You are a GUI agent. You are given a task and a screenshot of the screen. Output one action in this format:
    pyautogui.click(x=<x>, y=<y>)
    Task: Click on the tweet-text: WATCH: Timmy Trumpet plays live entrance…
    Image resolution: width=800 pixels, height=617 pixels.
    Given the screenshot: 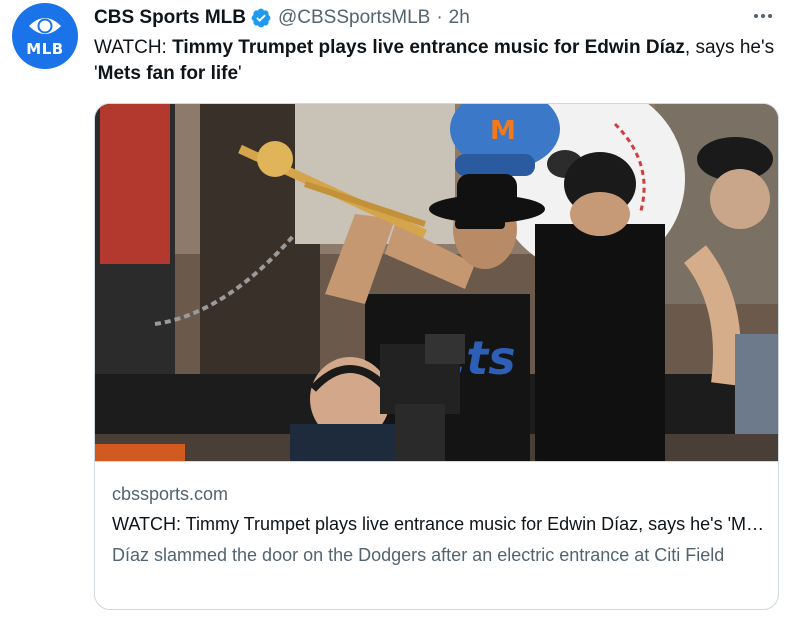 What is the action you would take?
    pyautogui.click(x=439, y=61)
    